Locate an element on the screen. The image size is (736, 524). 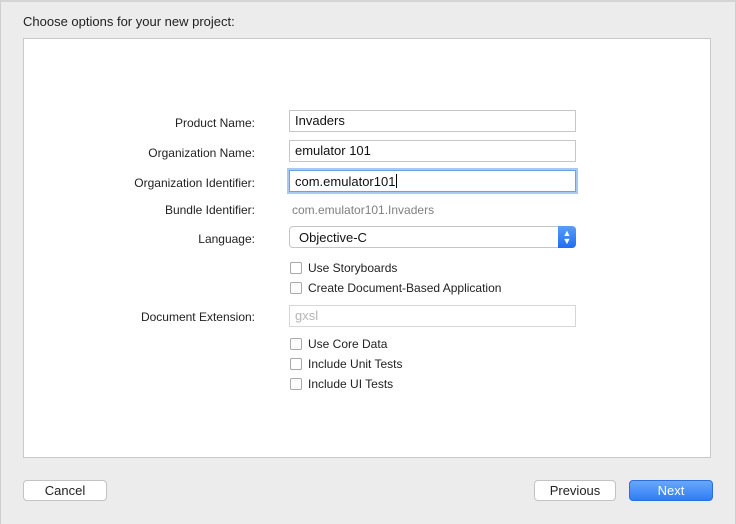
use-core-data-row: Use Core Data is located at coordinates (338, 344).